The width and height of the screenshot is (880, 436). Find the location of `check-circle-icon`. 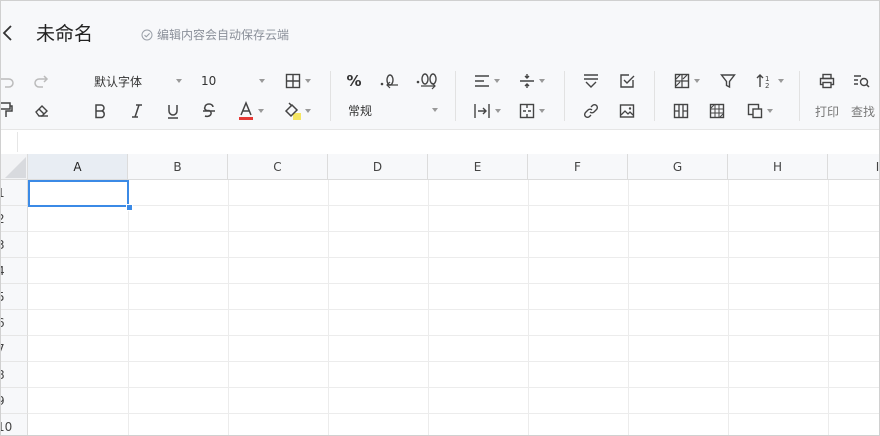

check-circle-icon is located at coordinates (147, 35).